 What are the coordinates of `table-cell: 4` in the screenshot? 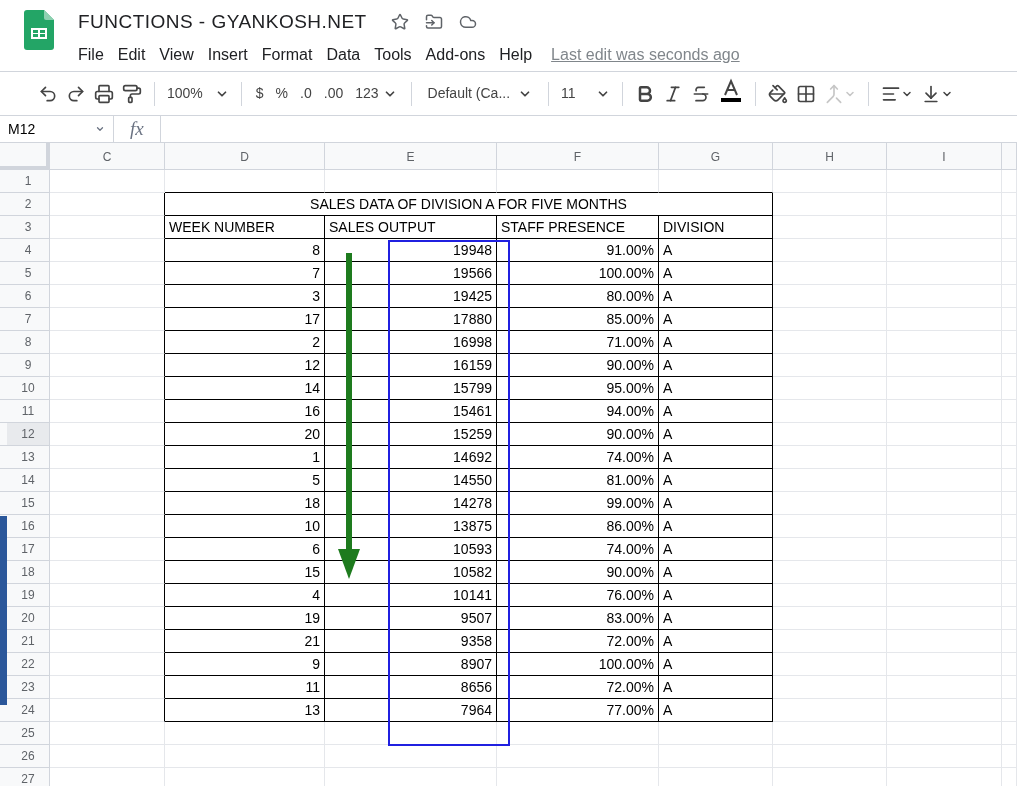 It's located at (245, 595).